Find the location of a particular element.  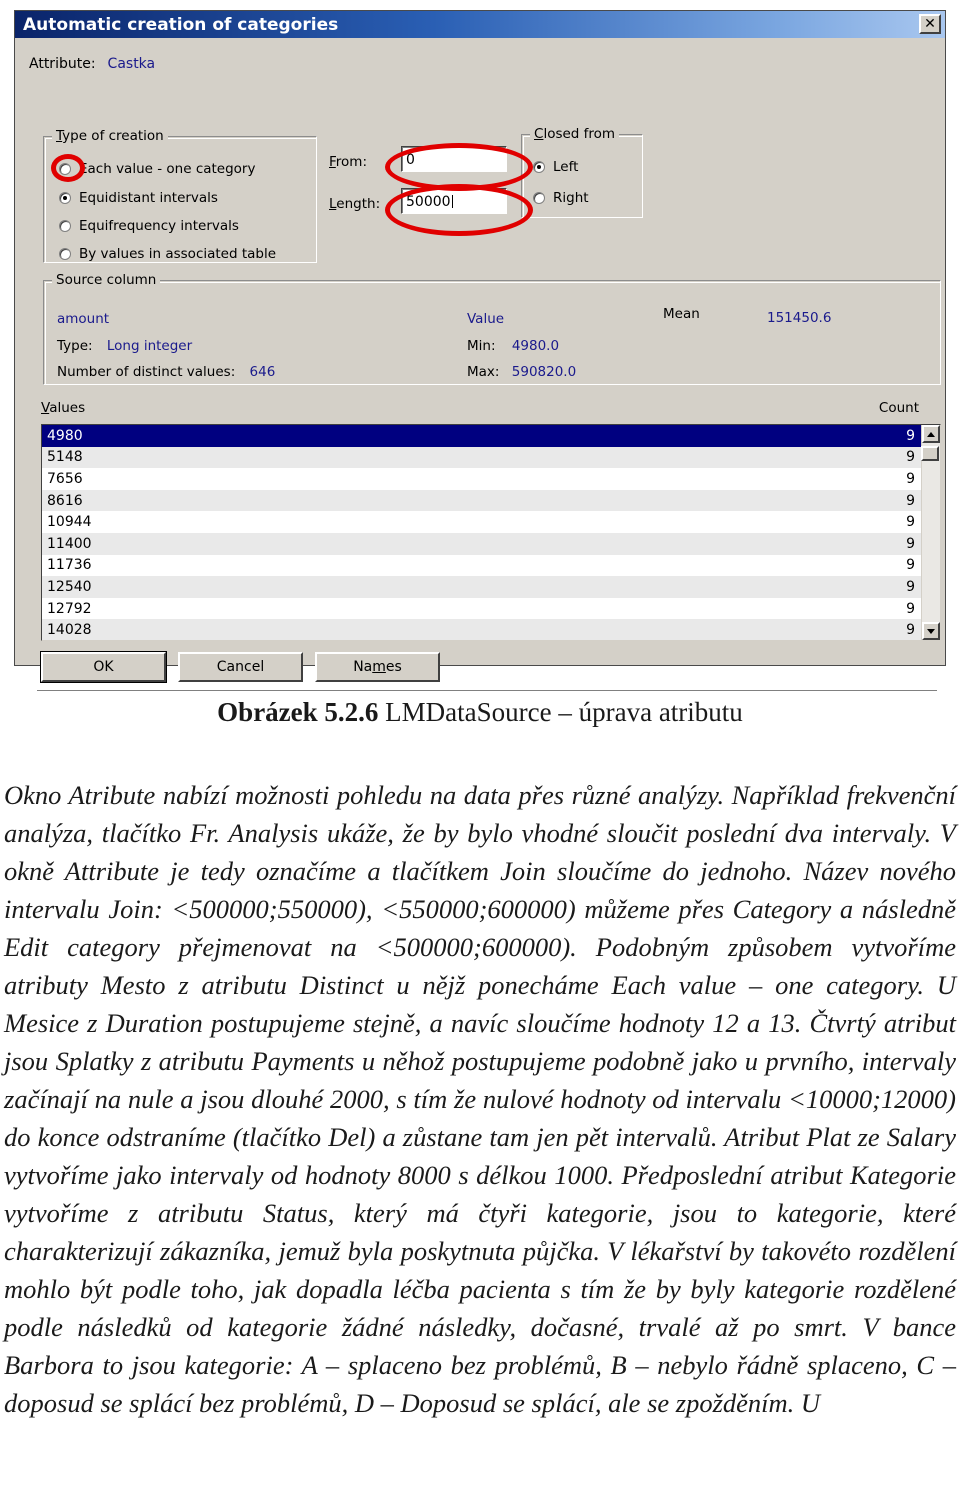

attribute-label: Attribute: is located at coordinates (62, 64).